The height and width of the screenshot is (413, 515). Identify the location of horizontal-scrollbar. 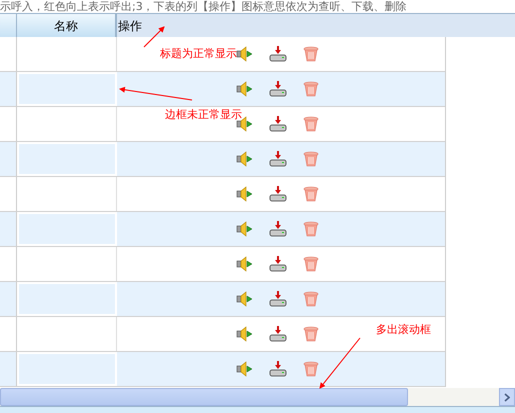
(257, 397).